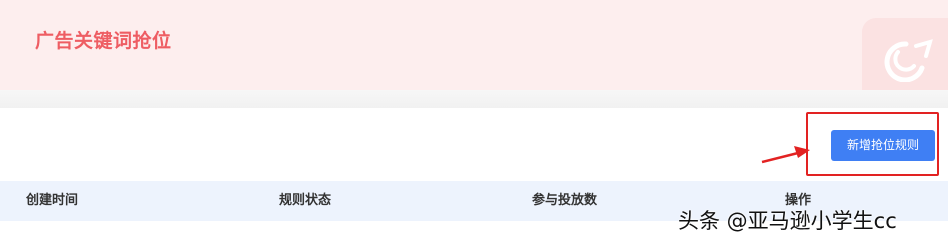 The image size is (948, 244). Describe the element at coordinates (905, 54) in the screenshot. I see `brand-logo-icon` at that location.